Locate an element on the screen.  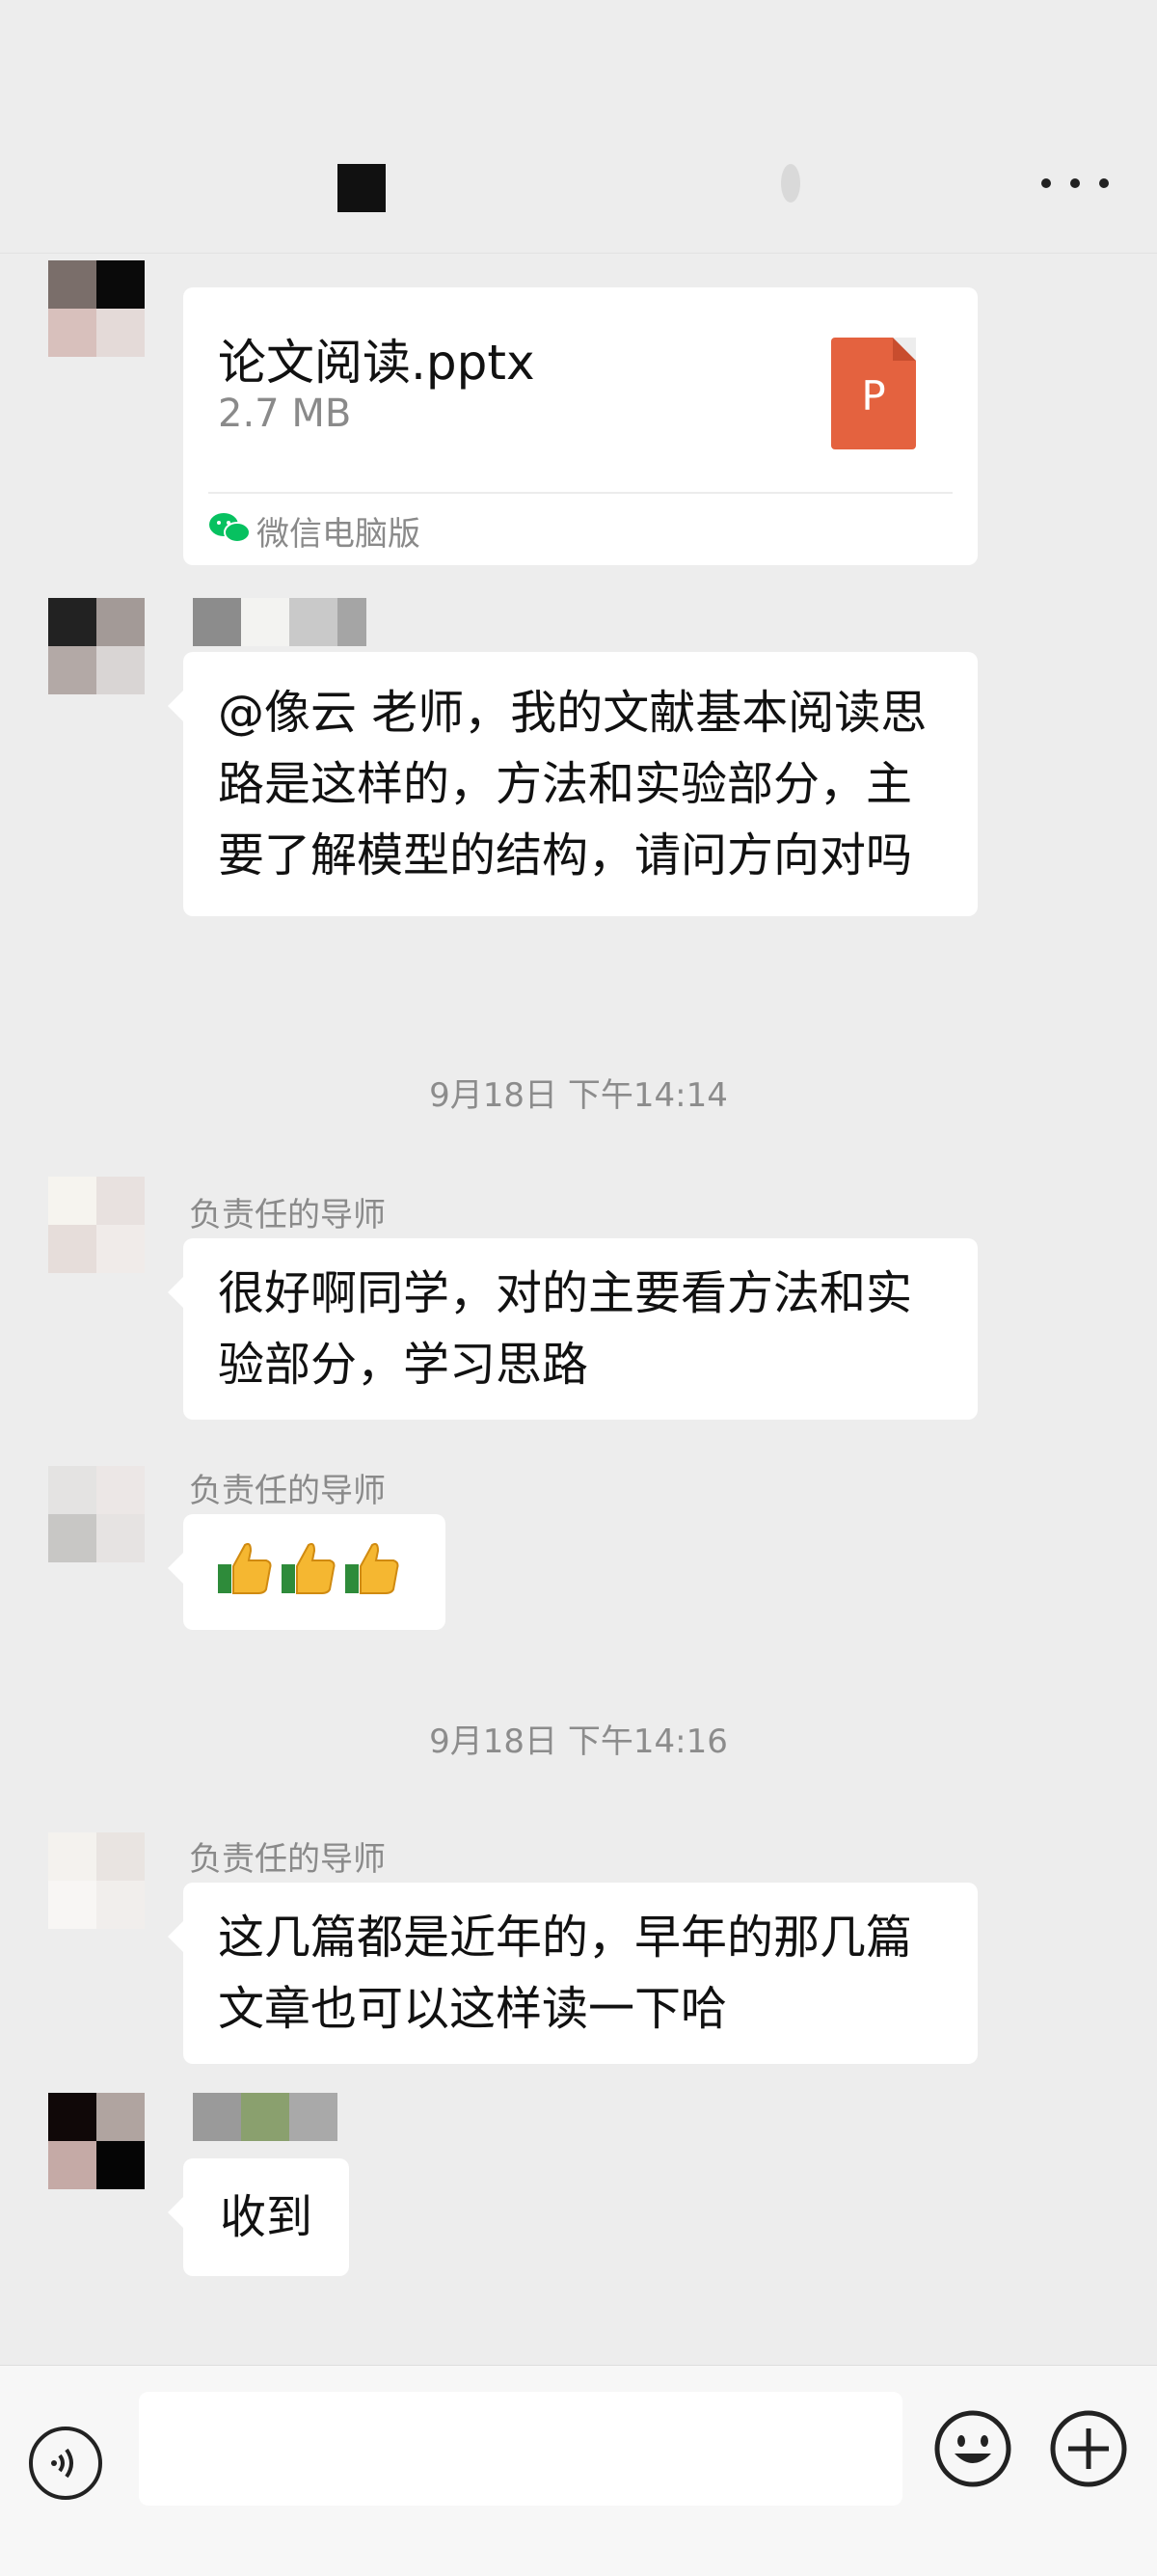
emoji-bubble is located at coordinates (306, 1572).